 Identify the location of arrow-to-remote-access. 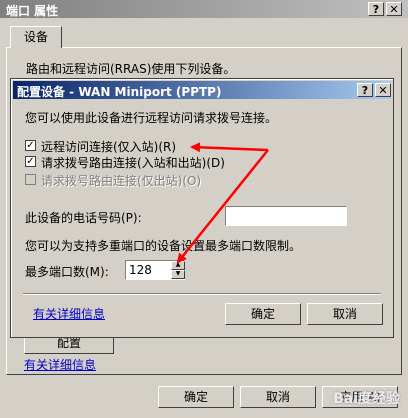
(229, 147).